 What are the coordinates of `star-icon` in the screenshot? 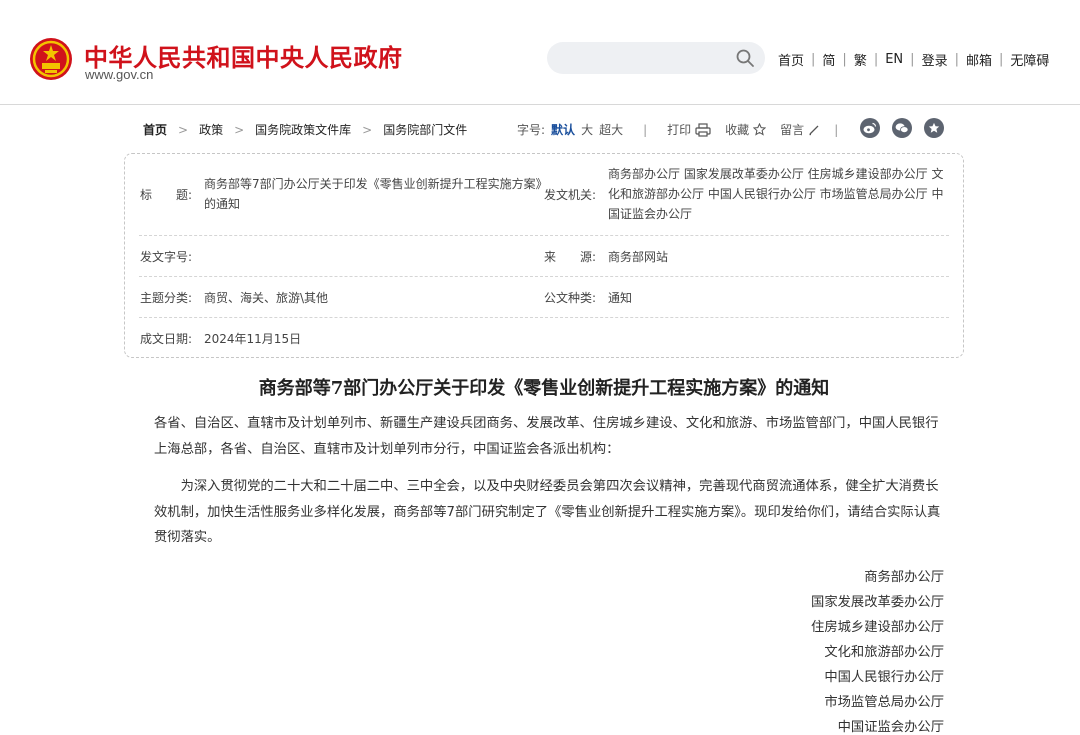 It's located at (760, 129).